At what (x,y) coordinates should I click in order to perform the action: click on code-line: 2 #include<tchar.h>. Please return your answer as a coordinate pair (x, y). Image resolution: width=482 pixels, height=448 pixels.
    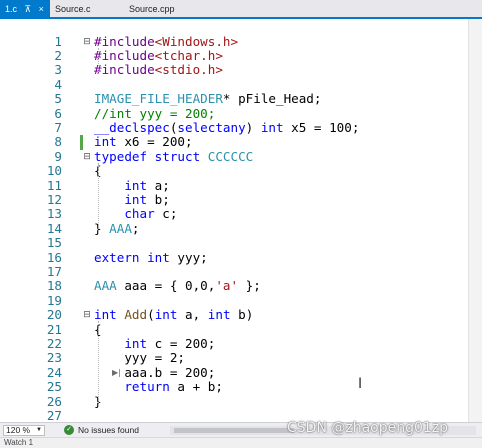
    Looking at the image, I should click on (234, 55).